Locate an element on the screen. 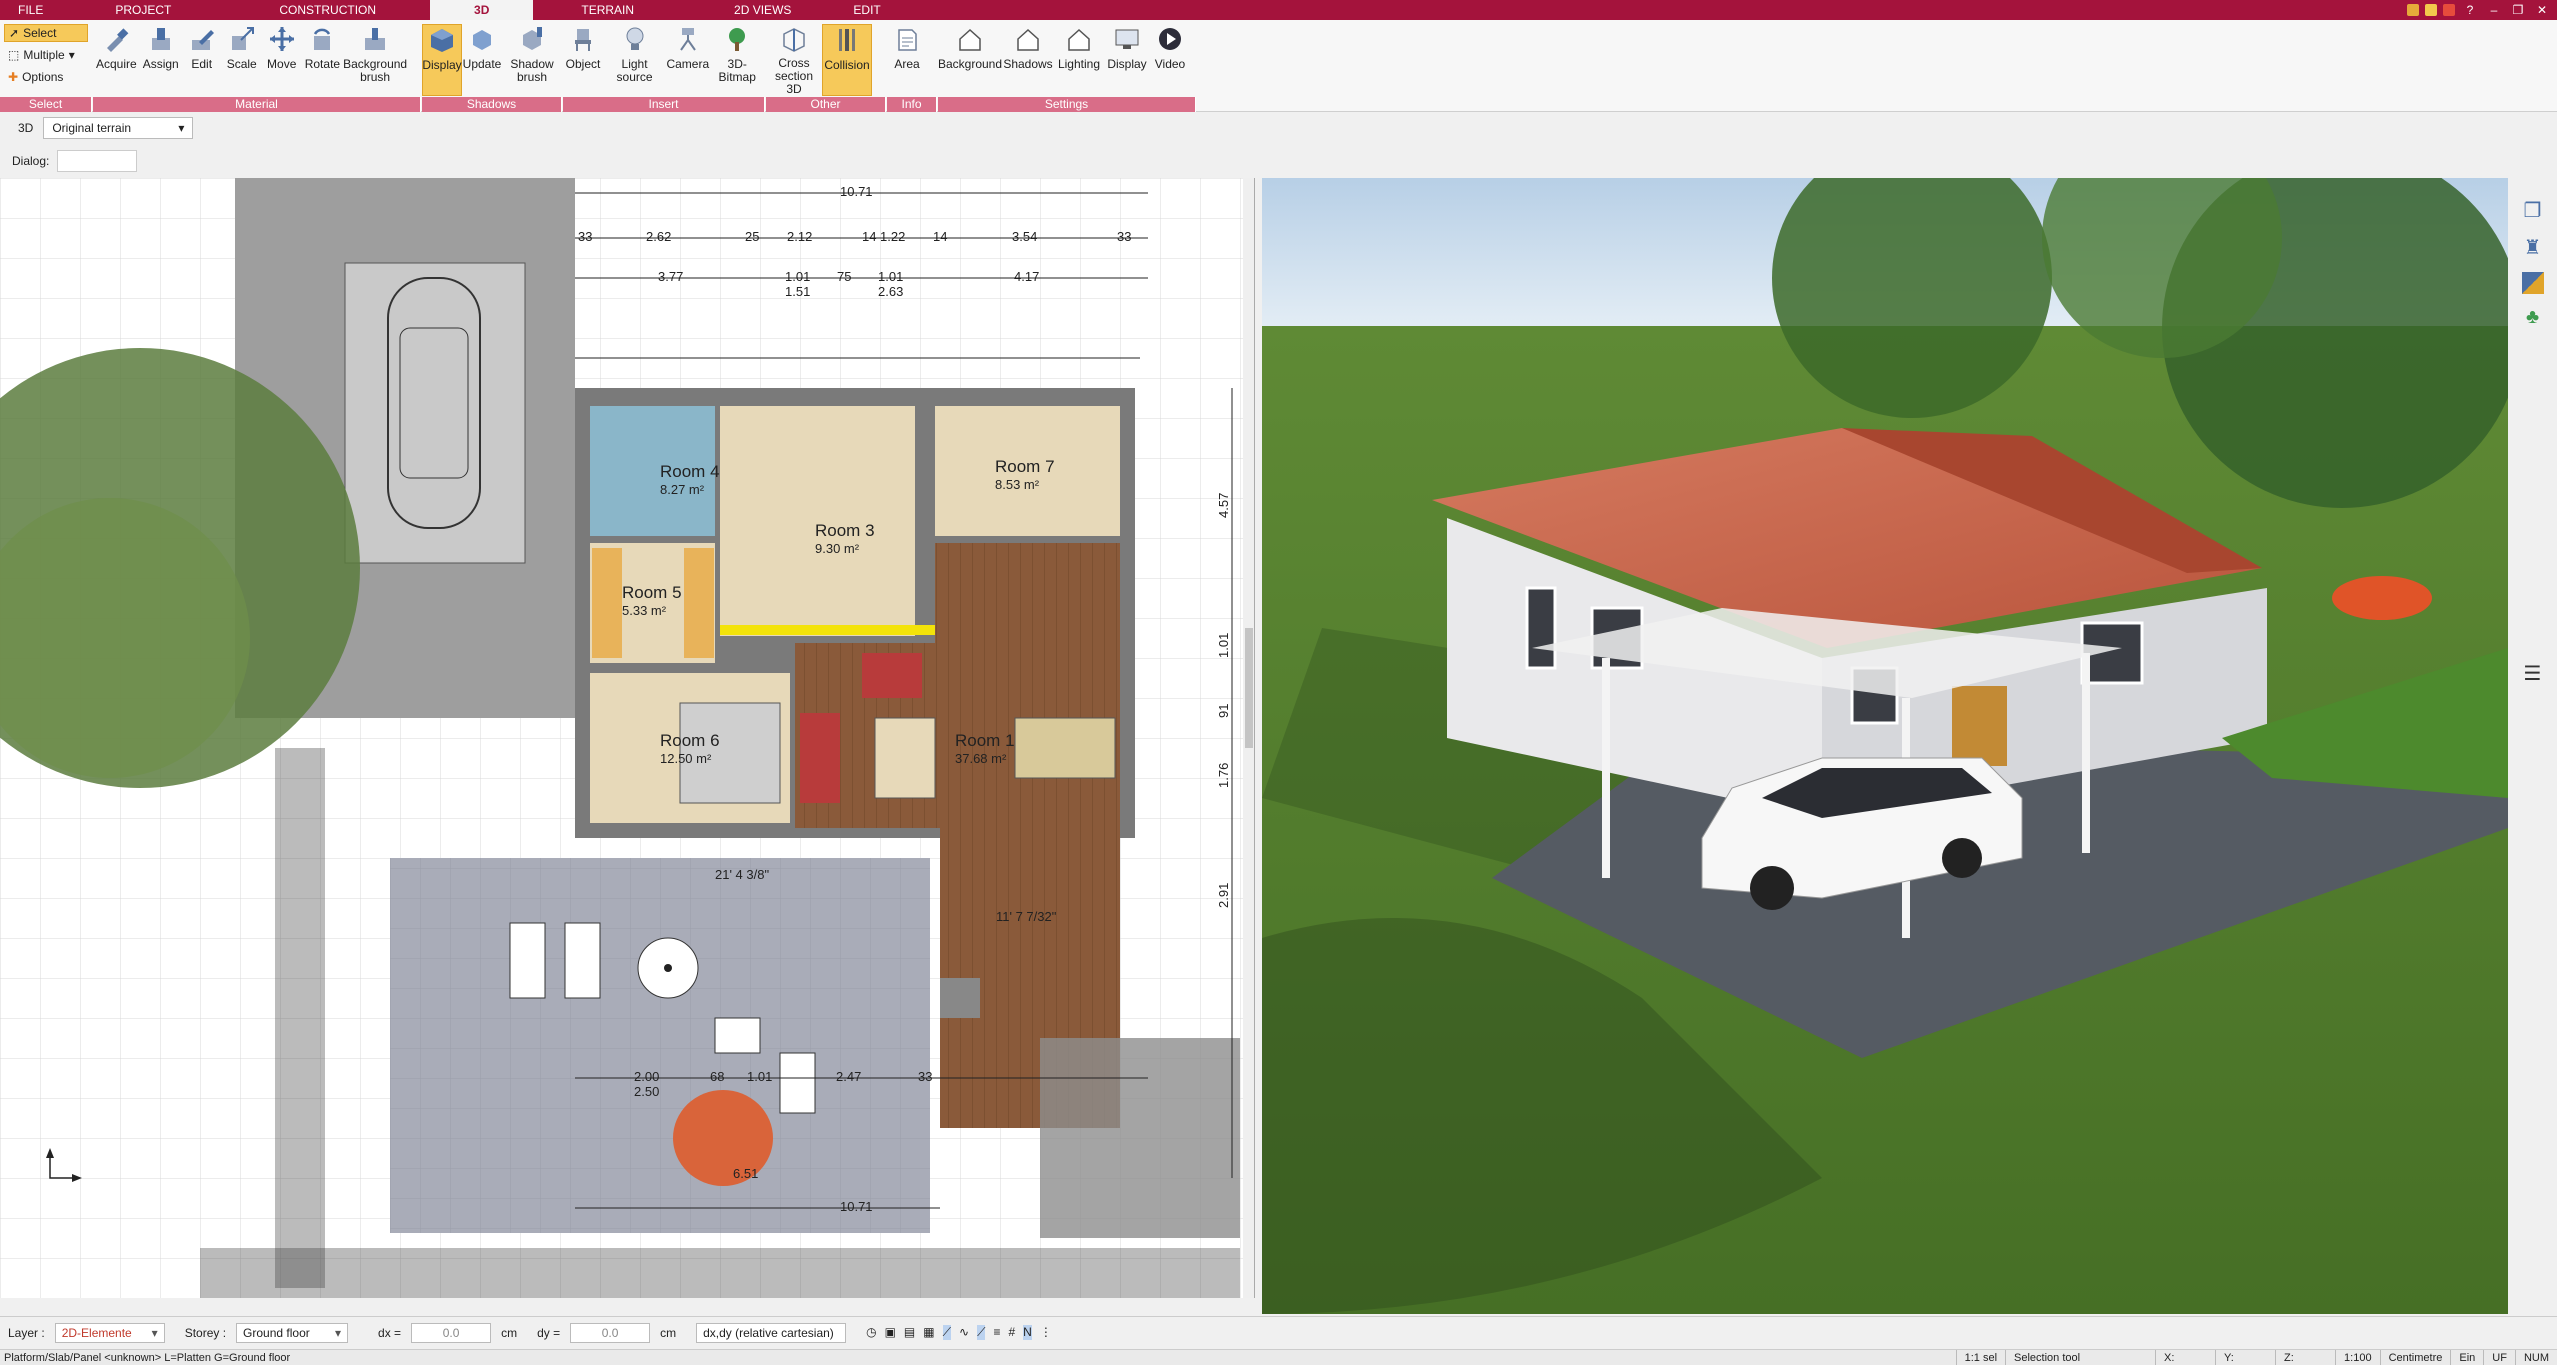  tab-construction: CONSTRUCTION is located at coordinates (327, 10).